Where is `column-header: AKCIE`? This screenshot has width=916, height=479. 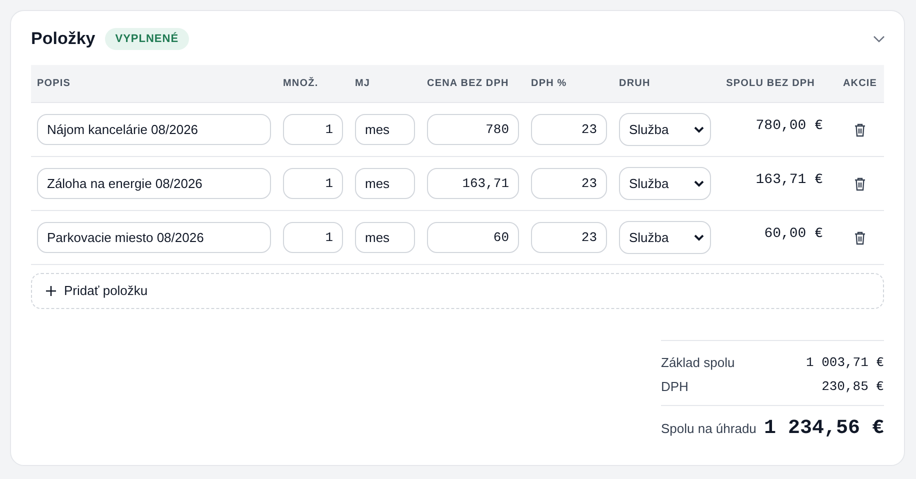 column-header: AKCIE is located at coordinates (860, 84).